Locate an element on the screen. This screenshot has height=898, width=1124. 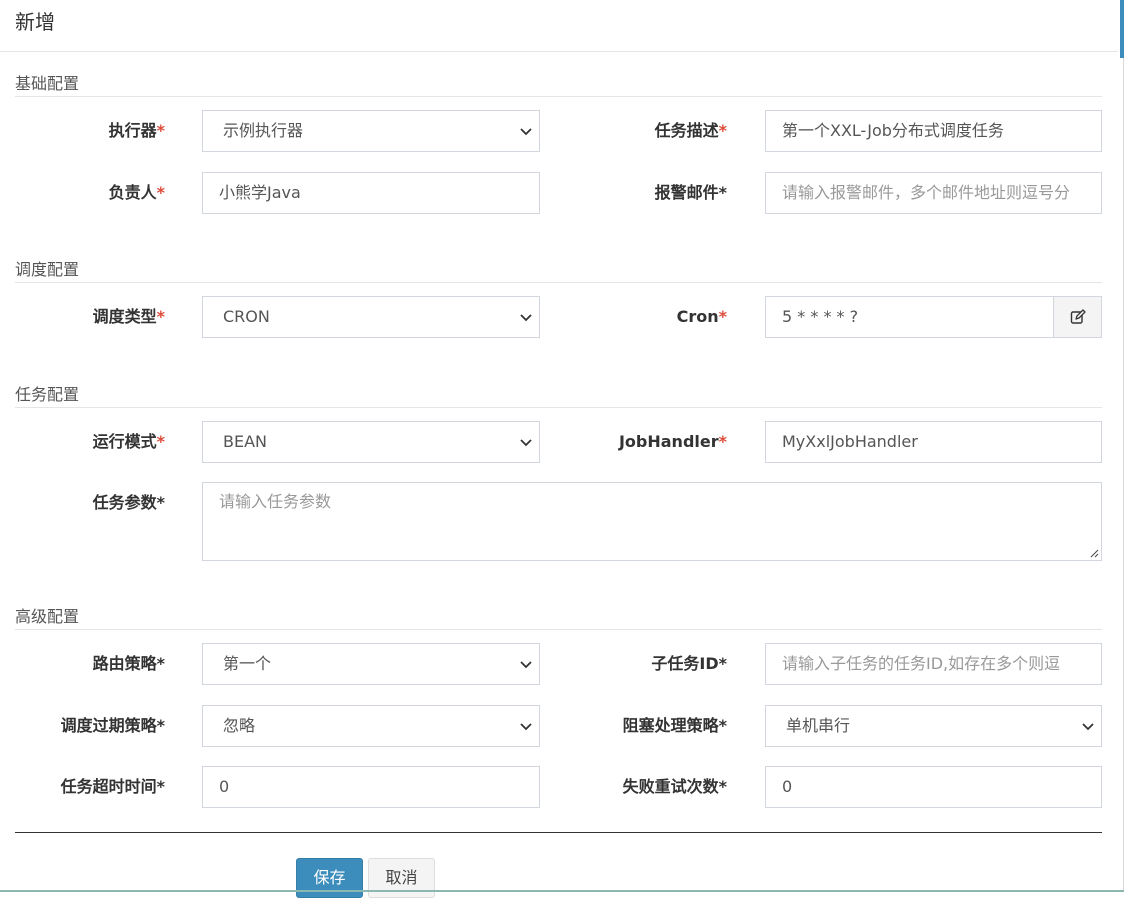
cron-input: 5 * * * * ? is located at coordinates (909, 317).